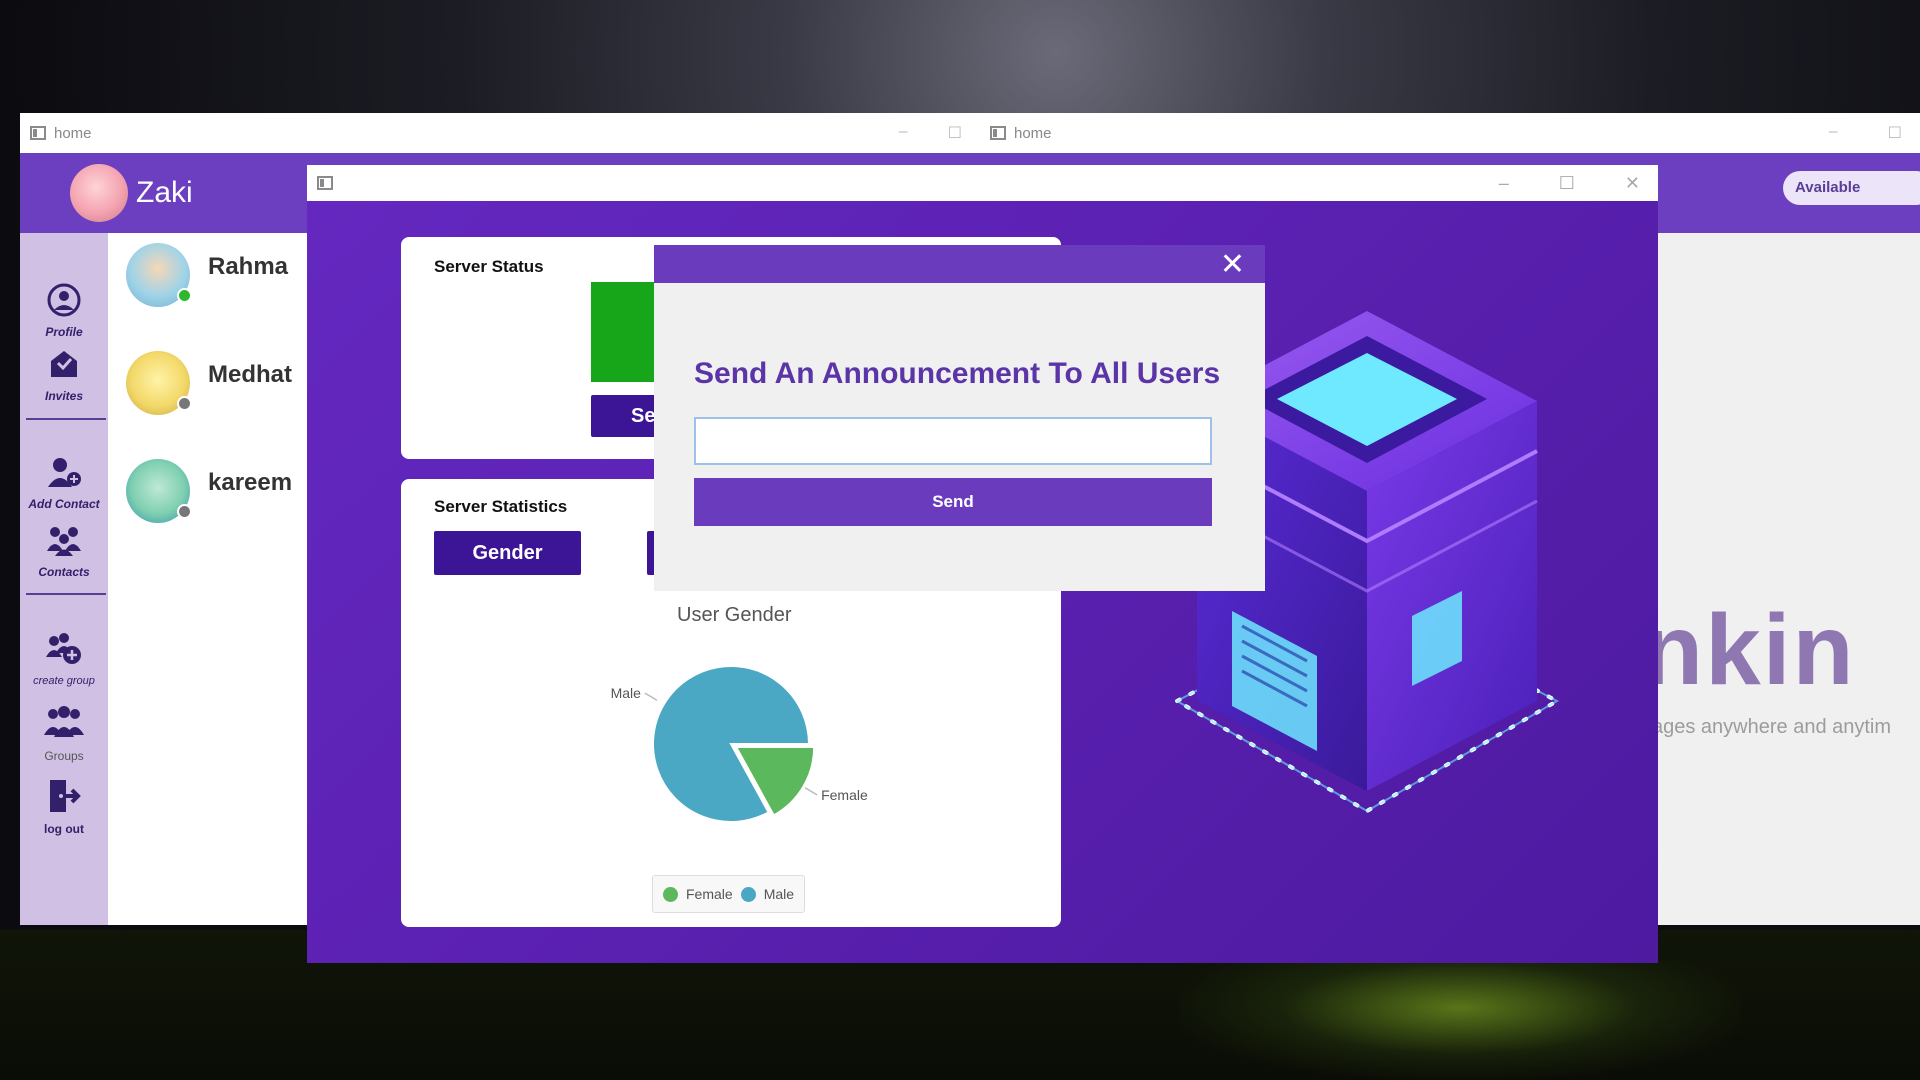 The image size is (1920, 1080). What do you see at coordinates (844, 795) in the screenshot?
I see `pie-label-female: Female` at bounding box center [844, 795].